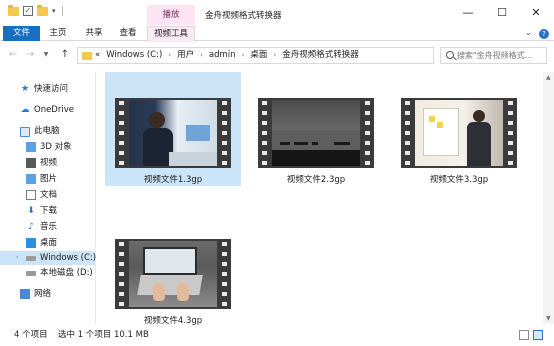  Describe the element at coordinates (54, 11) in the screenshot. I see `customize-toolbar-icon: ▾` at that location.